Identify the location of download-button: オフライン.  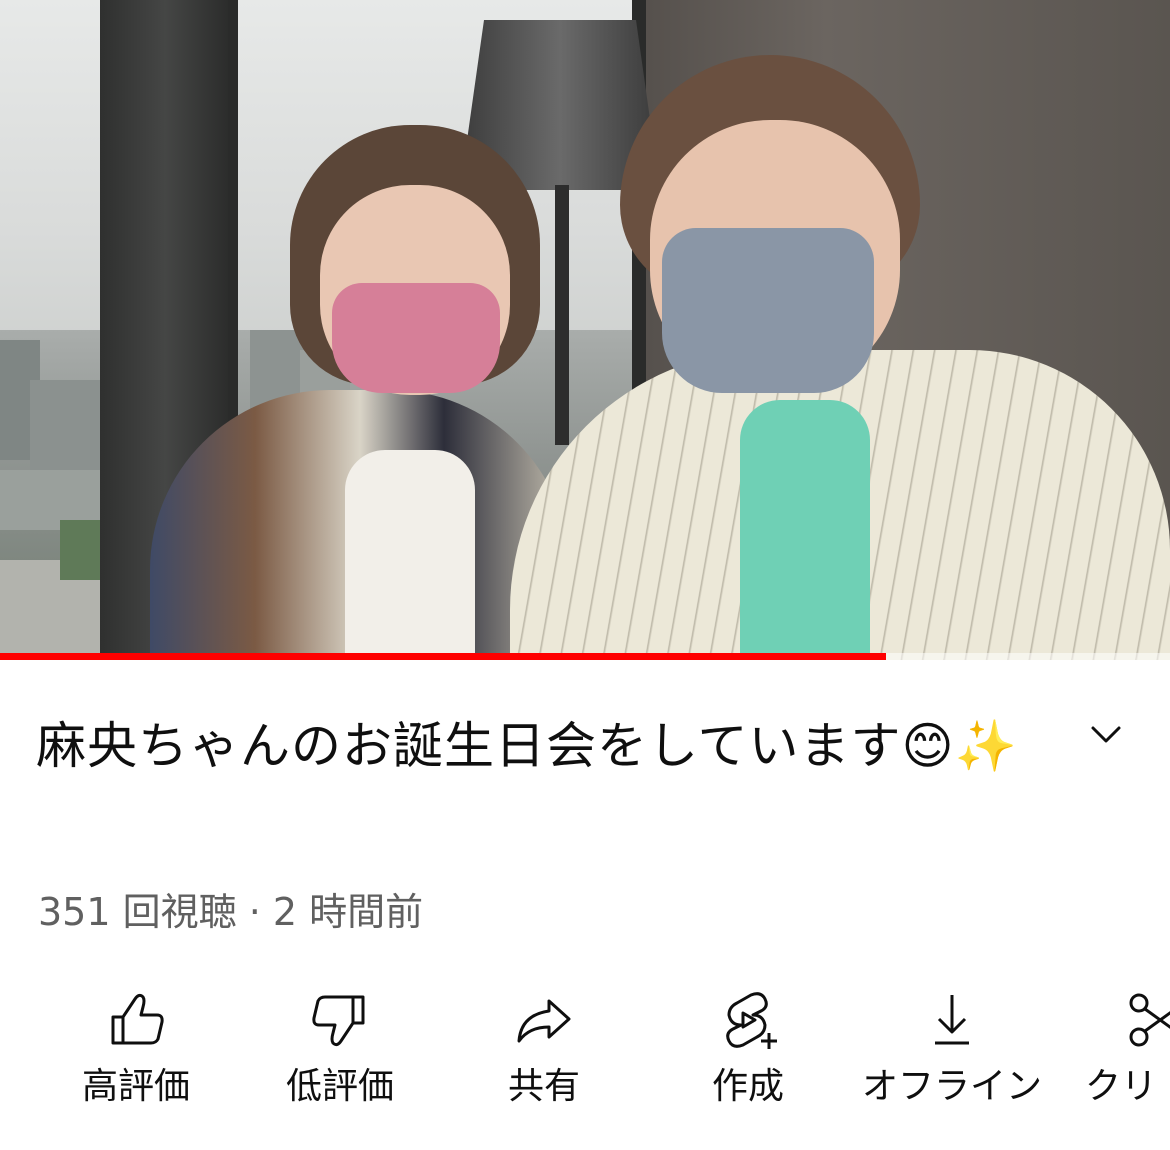
(952, 1050).